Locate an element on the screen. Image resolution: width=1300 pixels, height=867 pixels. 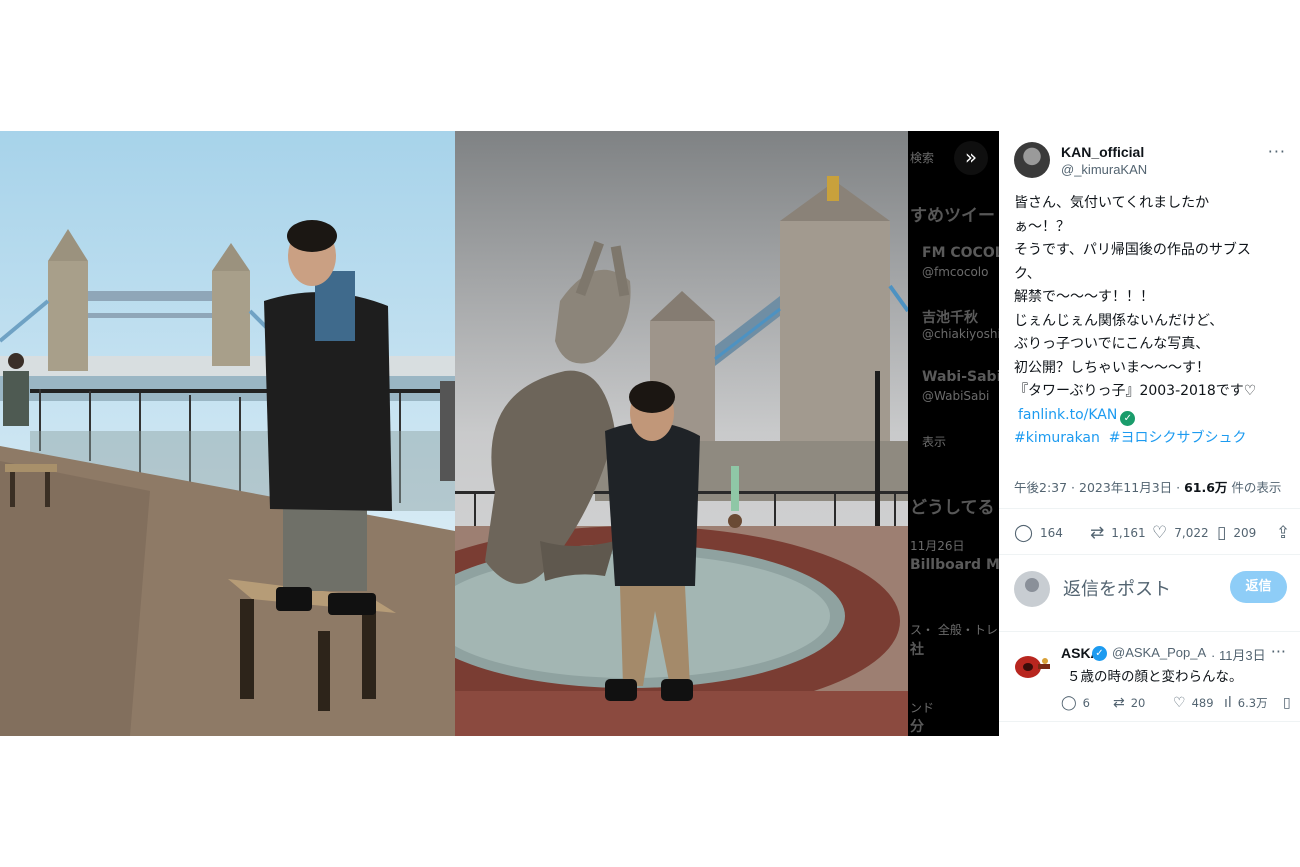
tweet-actions: ◯ 164 ⇄ 1,161 ♡ 7,022 ▯ 209 ⇪ is located at coordinates (1152, 533).